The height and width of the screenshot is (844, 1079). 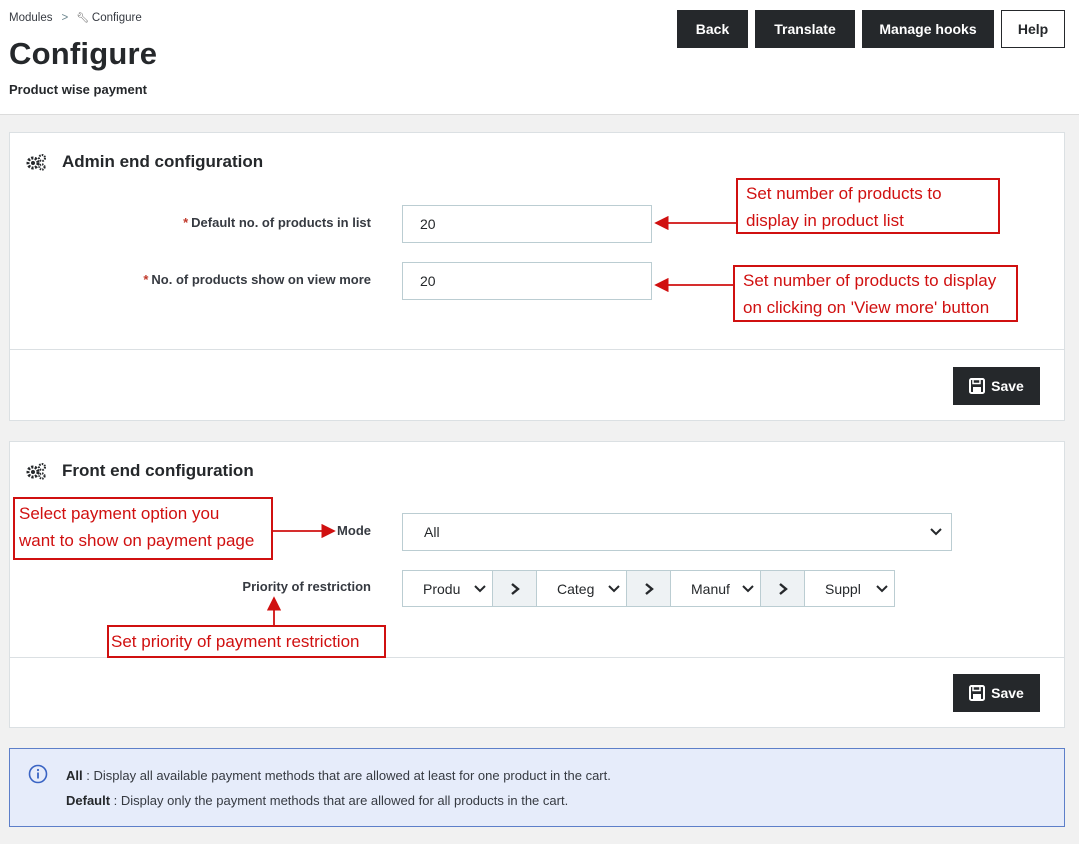 I want to click on annotation-products-list-line2: display in product list, so click(x=825, y=220).